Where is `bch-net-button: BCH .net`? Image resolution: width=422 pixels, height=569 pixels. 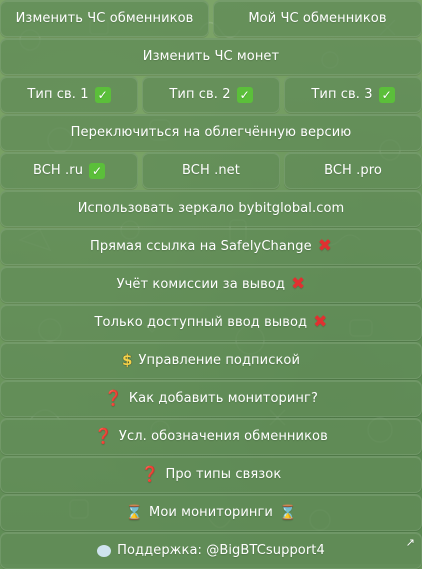
bch-net-button: BCH .net is located at coordinates (211, 170).